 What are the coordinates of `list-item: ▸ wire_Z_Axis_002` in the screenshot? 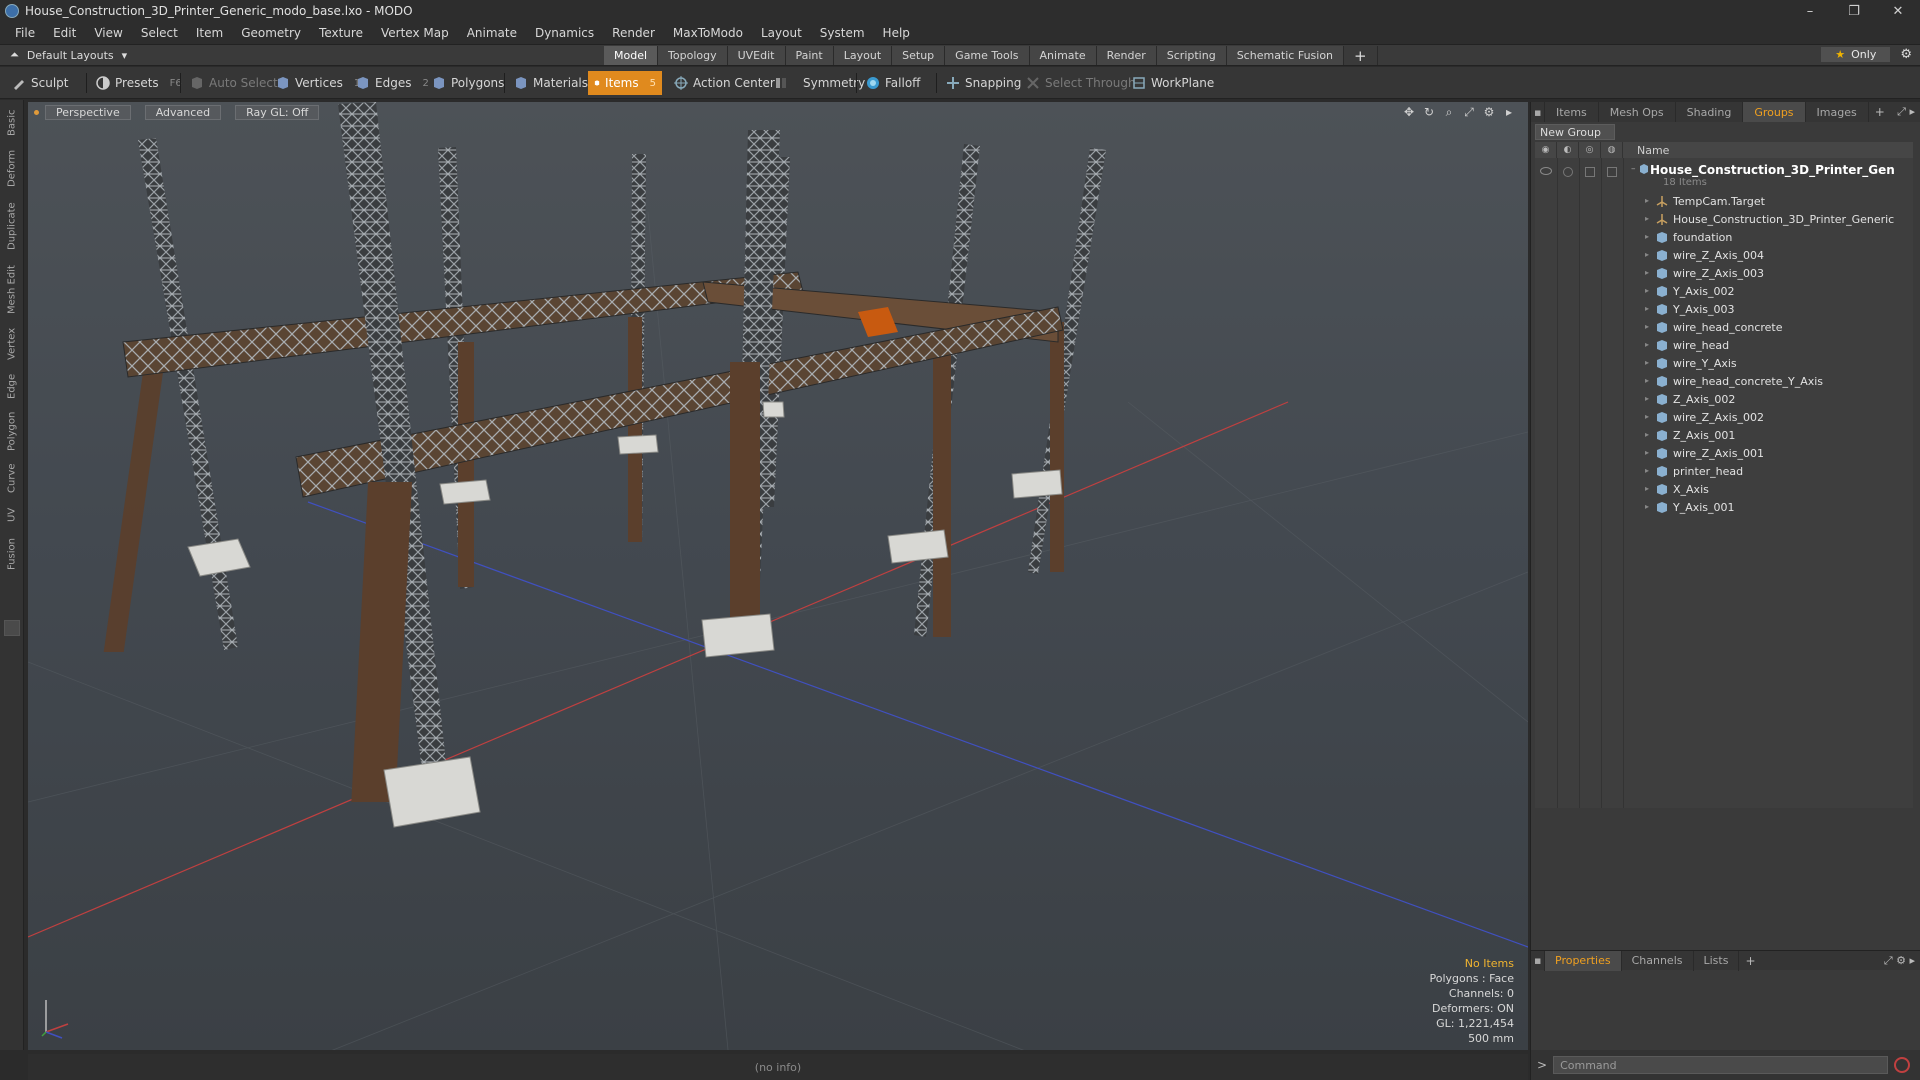 It's located at (1724, 418).